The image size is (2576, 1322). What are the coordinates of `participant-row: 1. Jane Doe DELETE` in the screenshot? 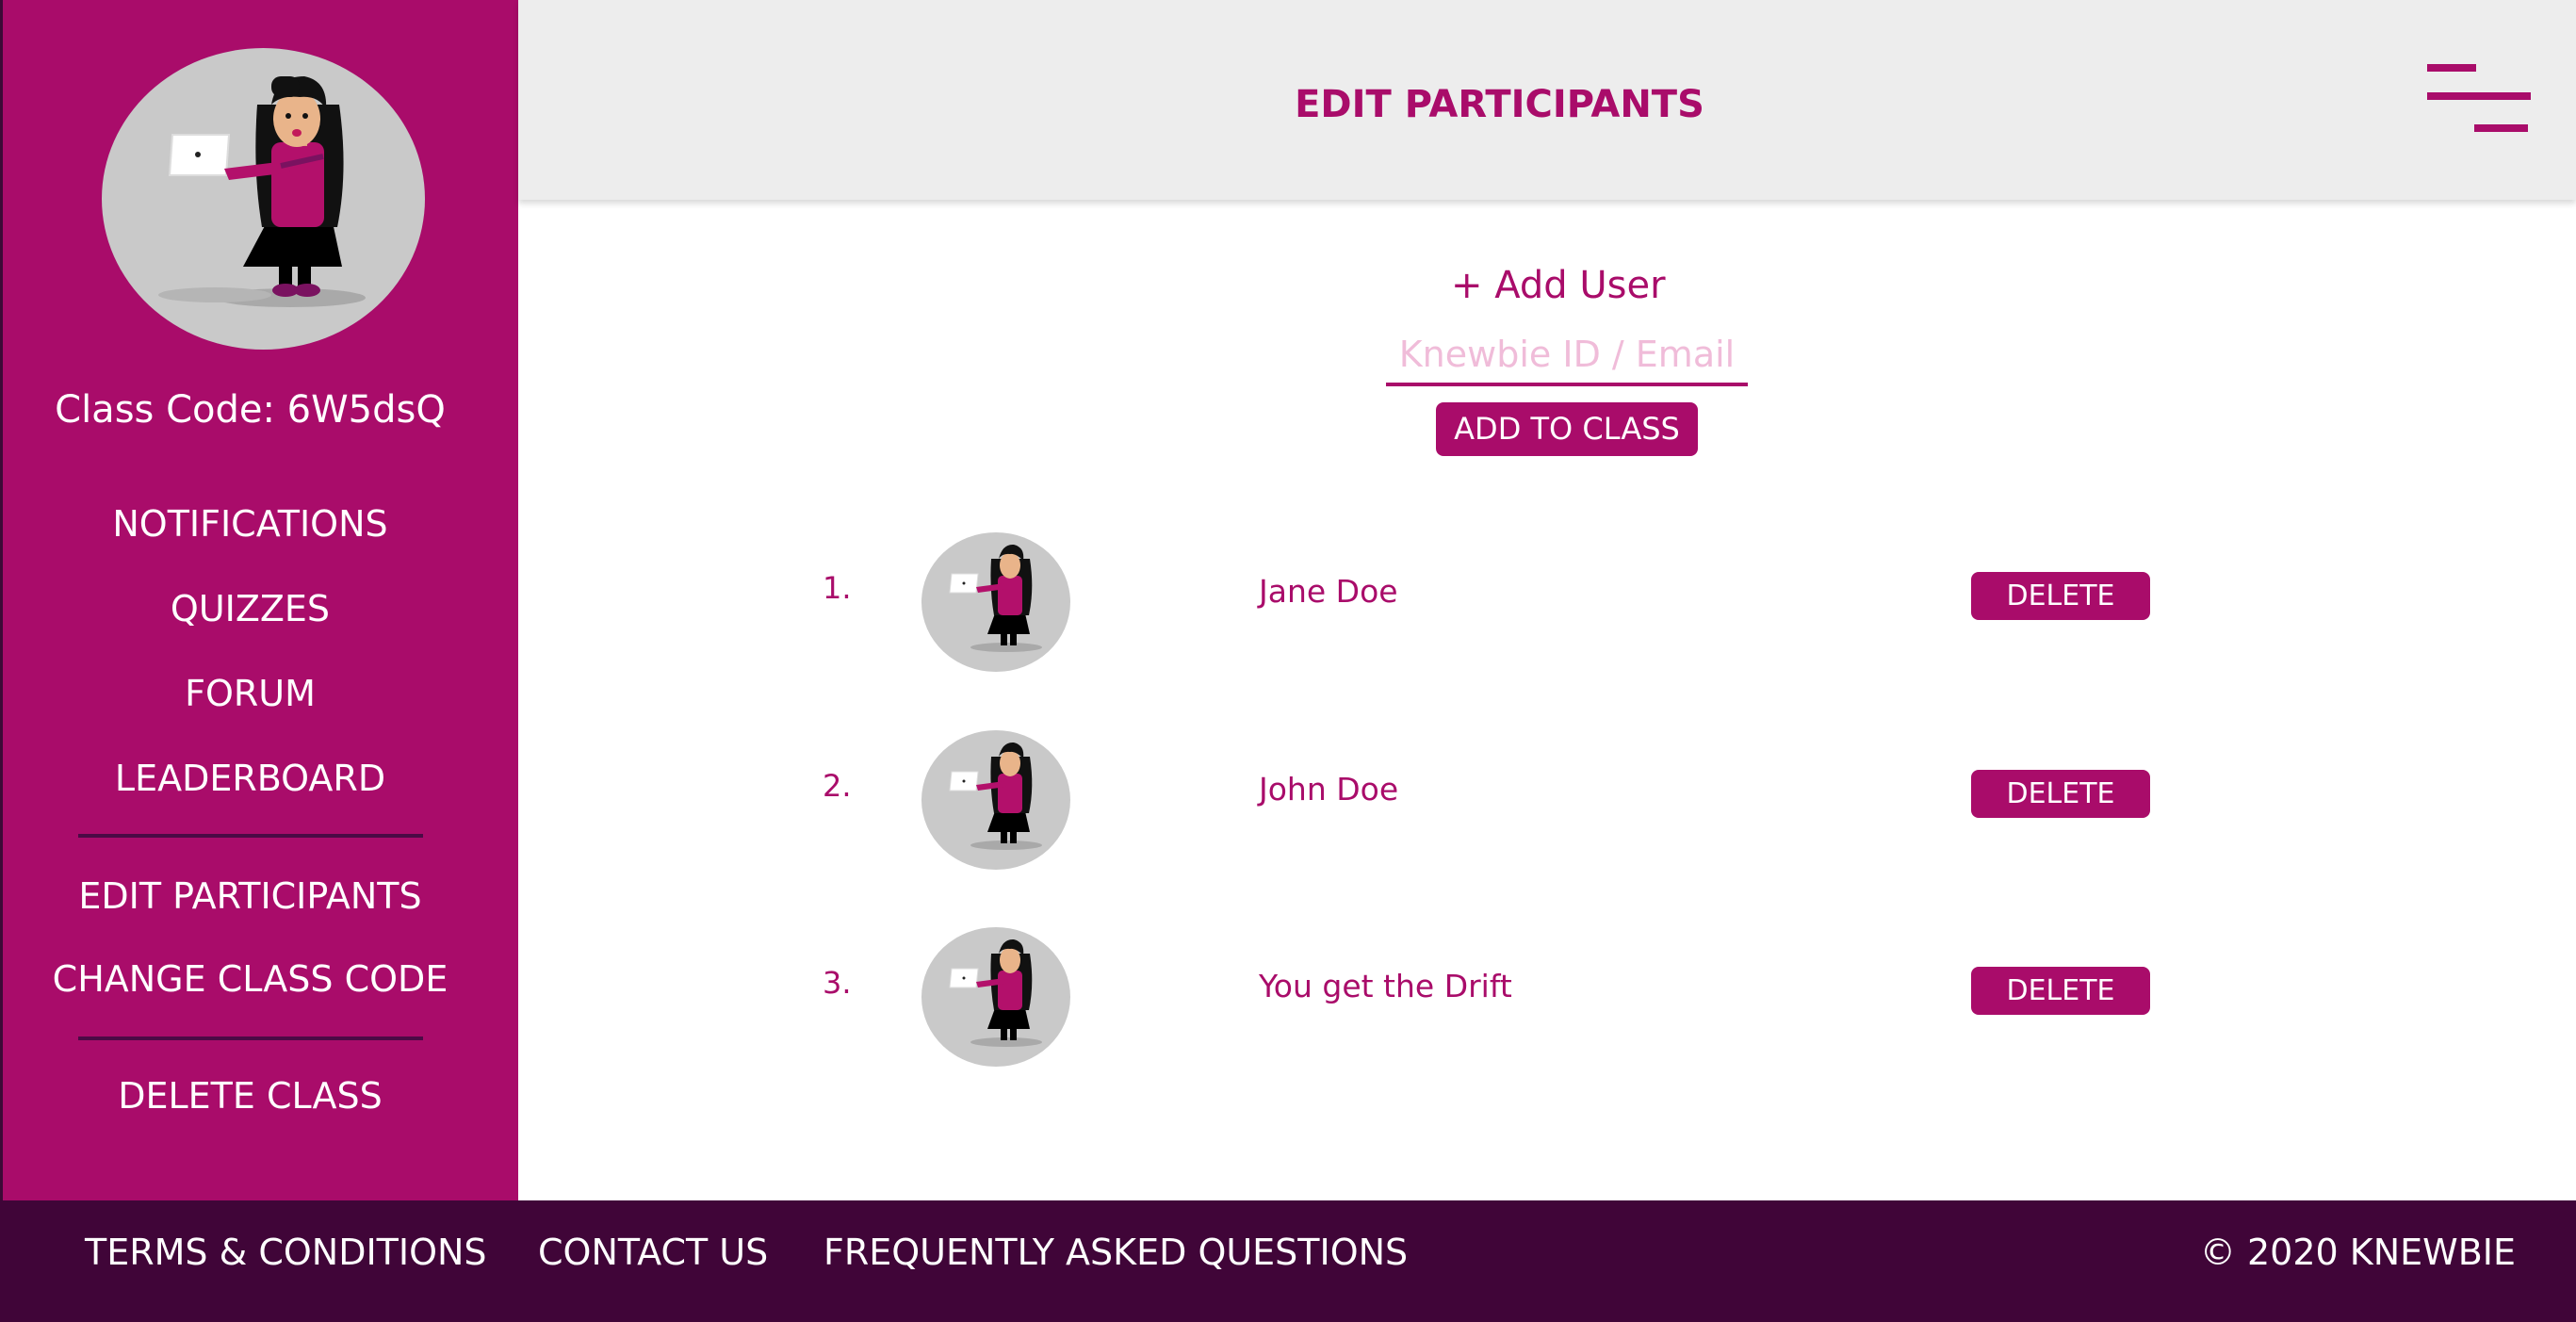 It's located at (1547, 597).